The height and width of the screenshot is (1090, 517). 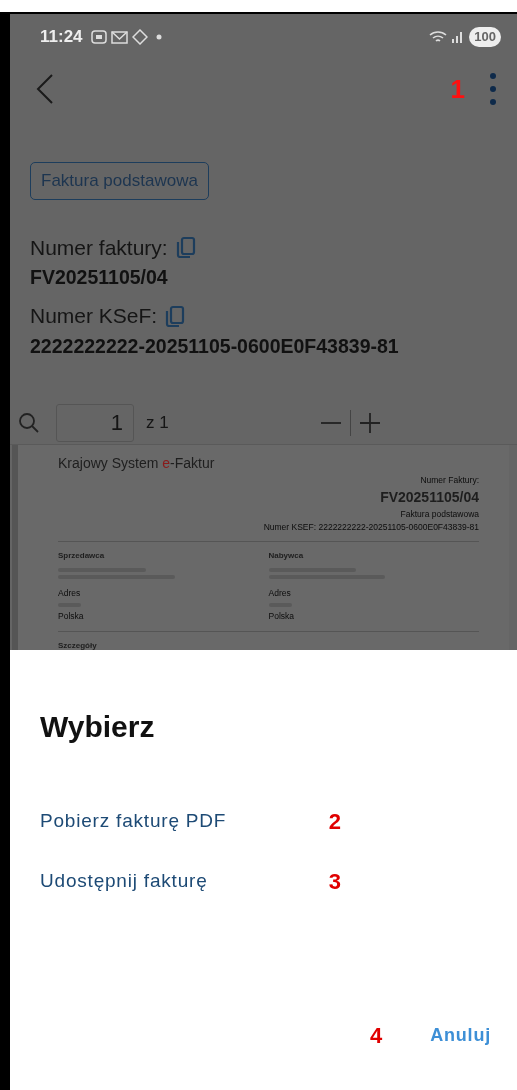 What do you see at coordinates (133, 821) in the screenshot?
I see `menu-option: Pobierz fakturę PDF` at bounding box center [133, 821].